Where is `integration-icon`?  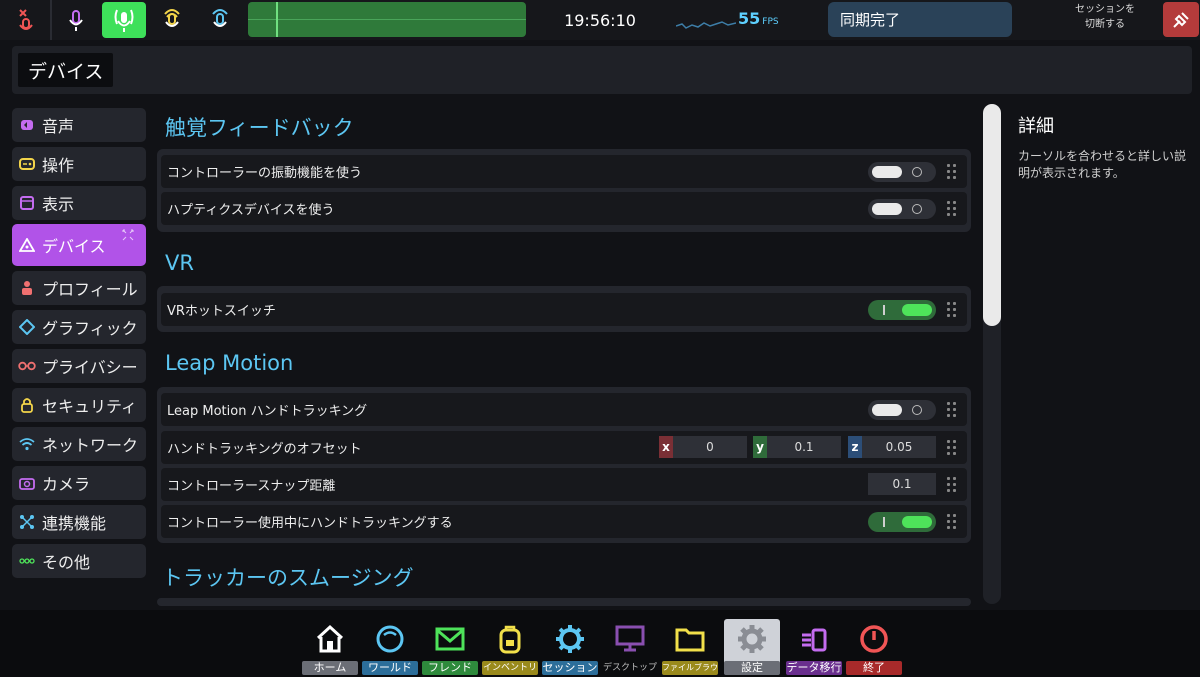
integration-icon is located at coordinates (27, 522).